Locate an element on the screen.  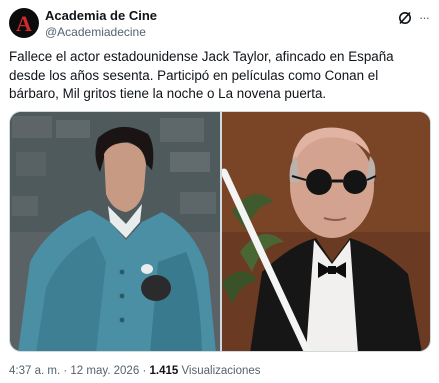
avatar-logo-letter: A is located at coordinates (24, 23).